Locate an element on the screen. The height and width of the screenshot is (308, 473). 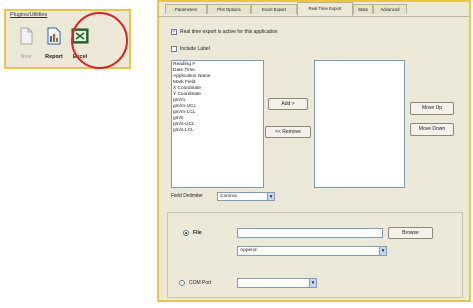
report-icon is located at coordinates (54, 36).